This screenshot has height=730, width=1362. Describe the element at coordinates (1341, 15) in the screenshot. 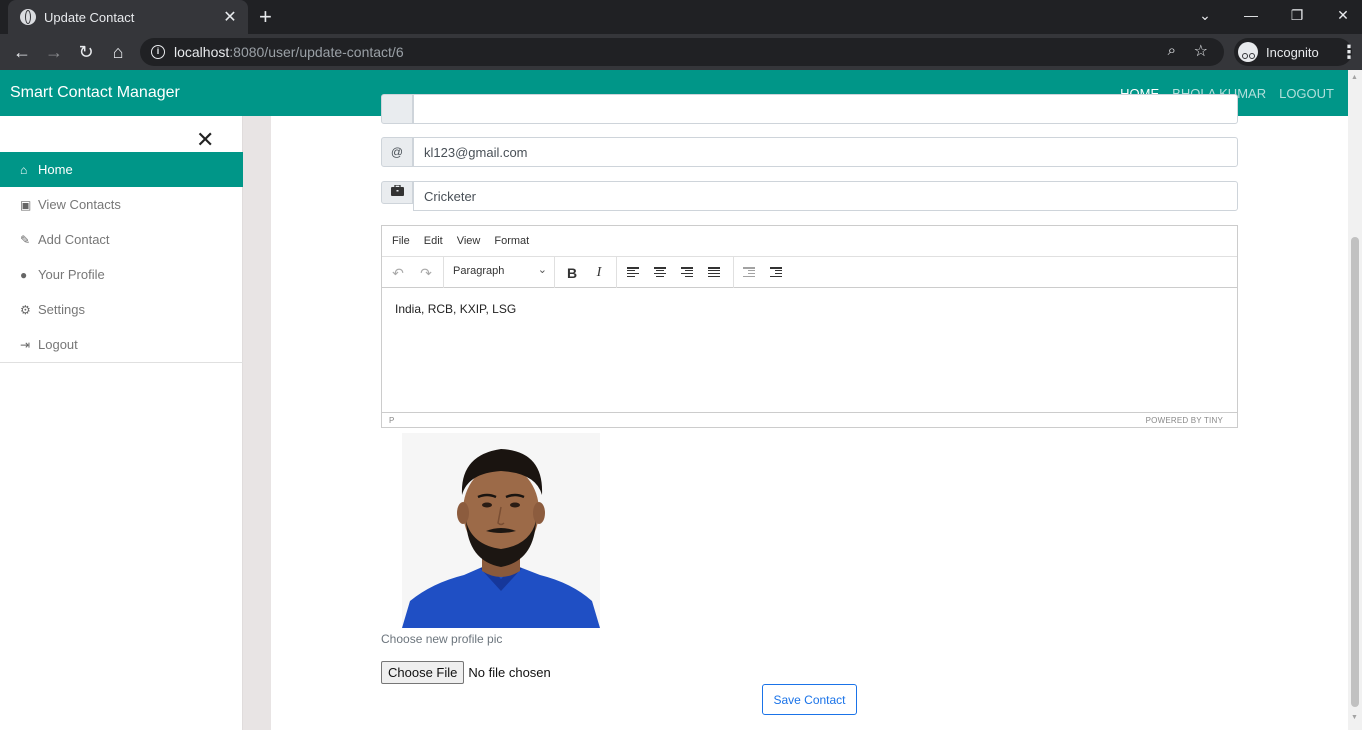

I see `close-window-button: ✕` at that location.